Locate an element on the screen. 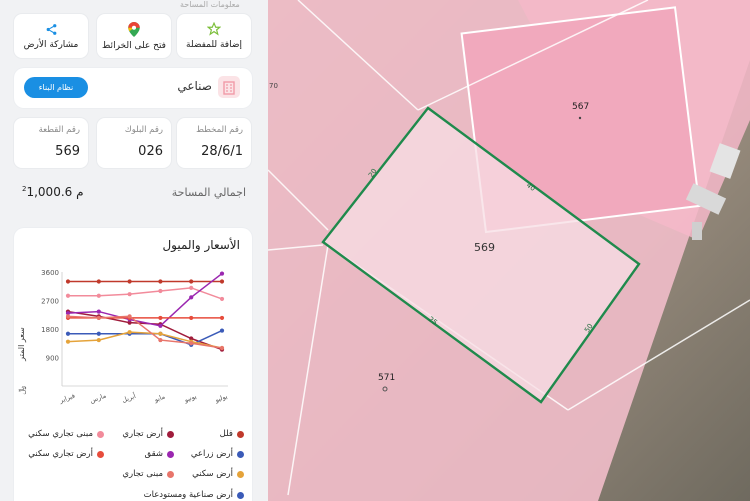  parcel-567-label: 567 is located at coordinates (580, 107).